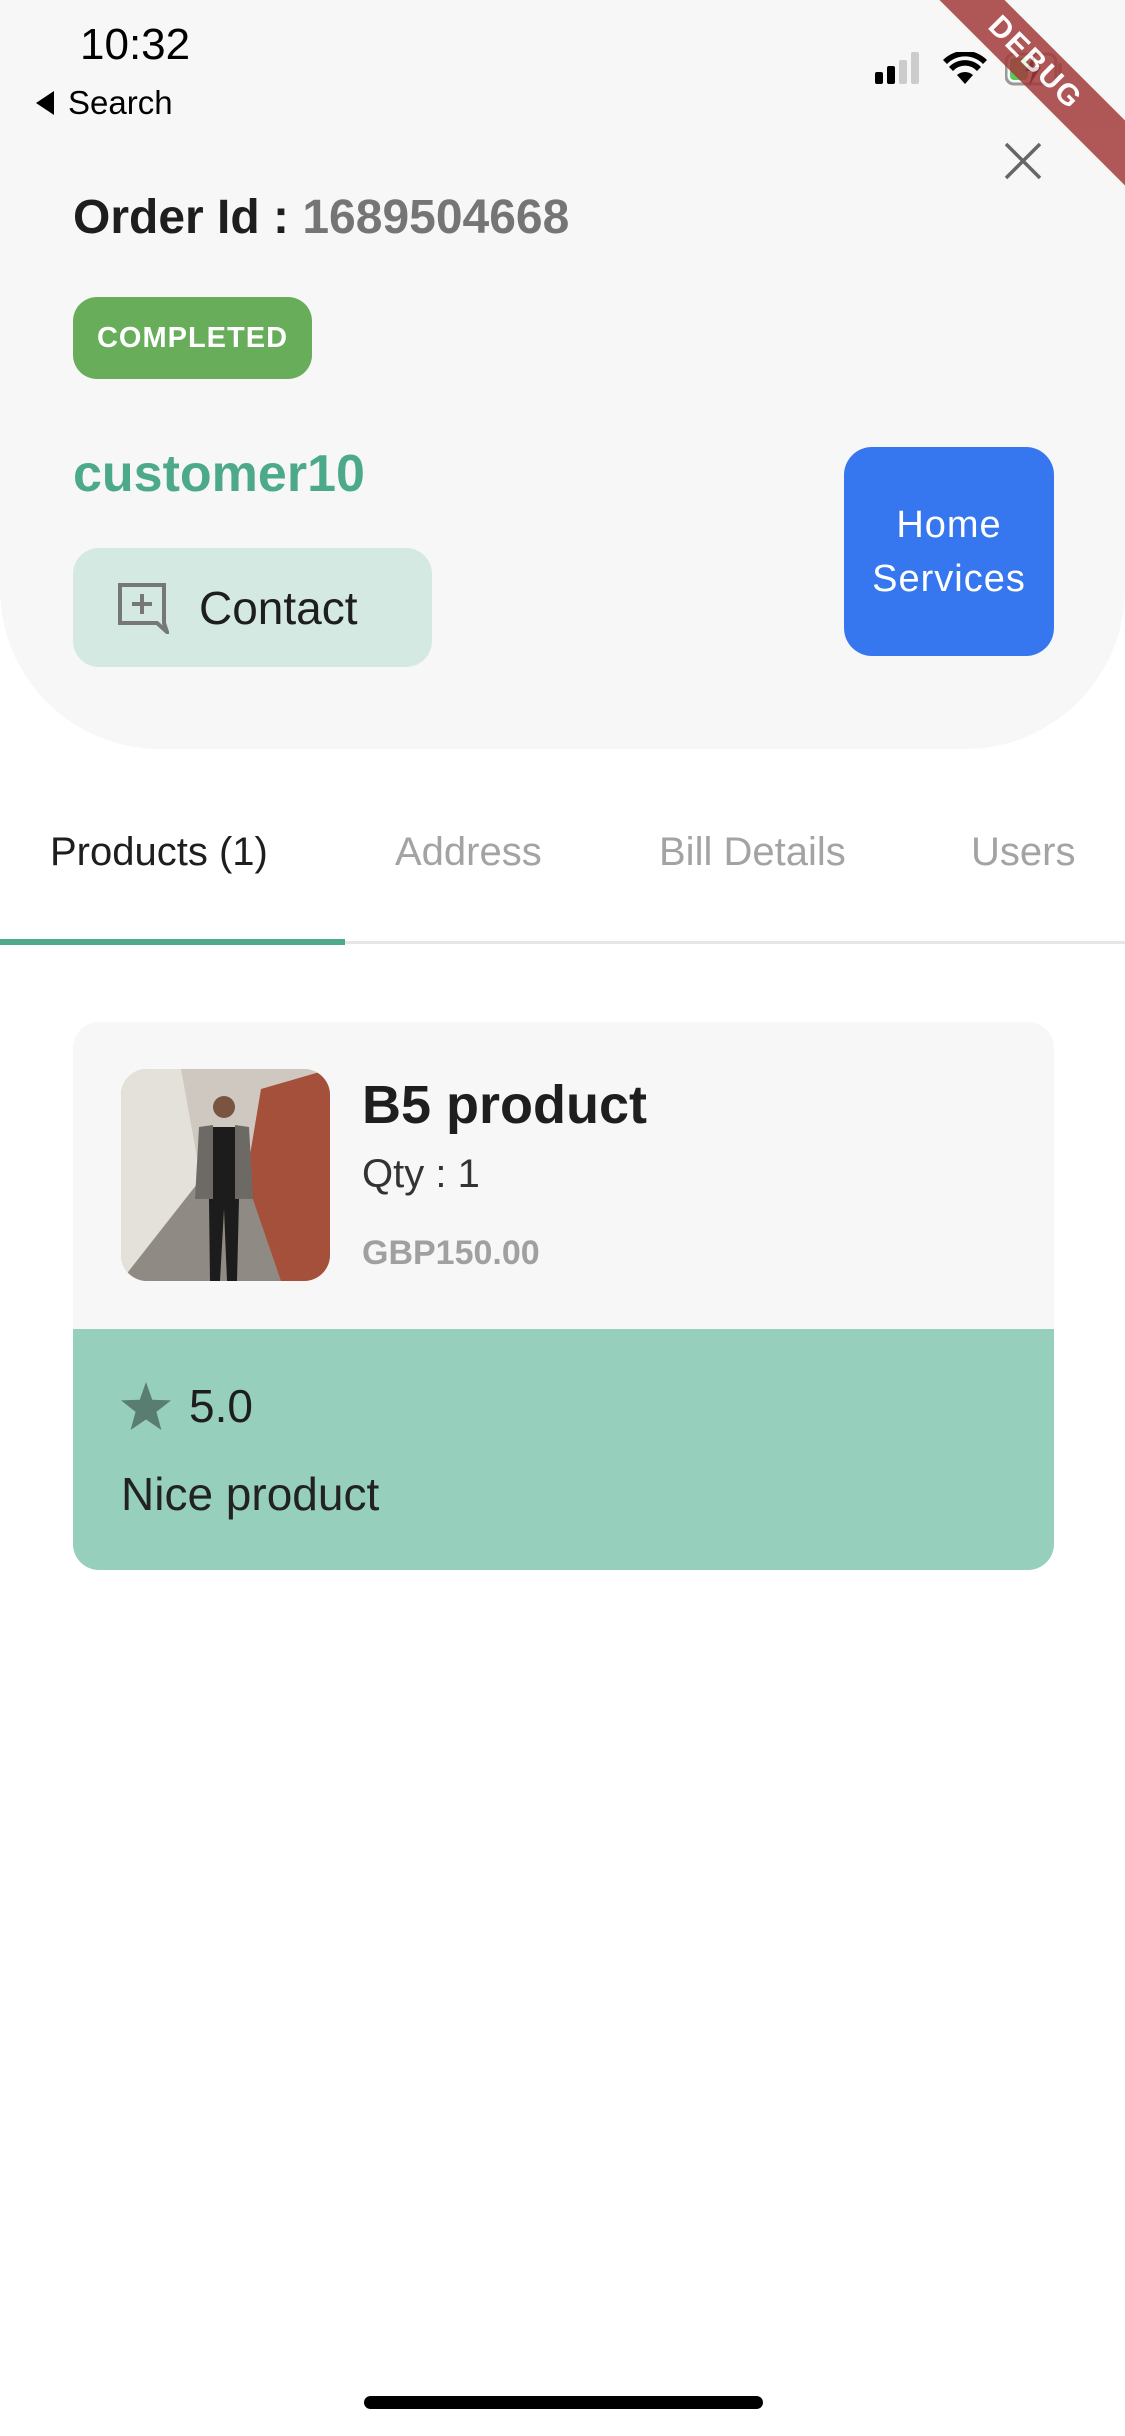  What do you see at coordinates (188, 217) in the screenshot?
I see `order-id-label: Order Id :` at bounding box center [188, 217].